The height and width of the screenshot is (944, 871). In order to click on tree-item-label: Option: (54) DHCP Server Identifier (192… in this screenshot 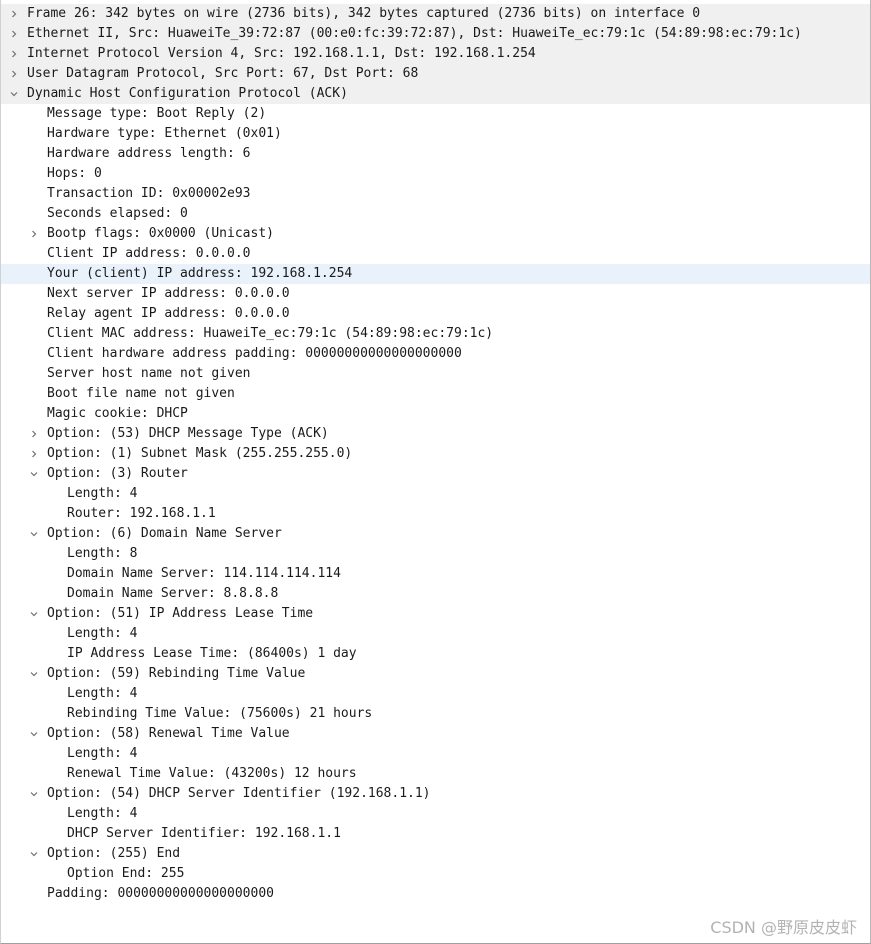, I will do `click(239, 793)`.